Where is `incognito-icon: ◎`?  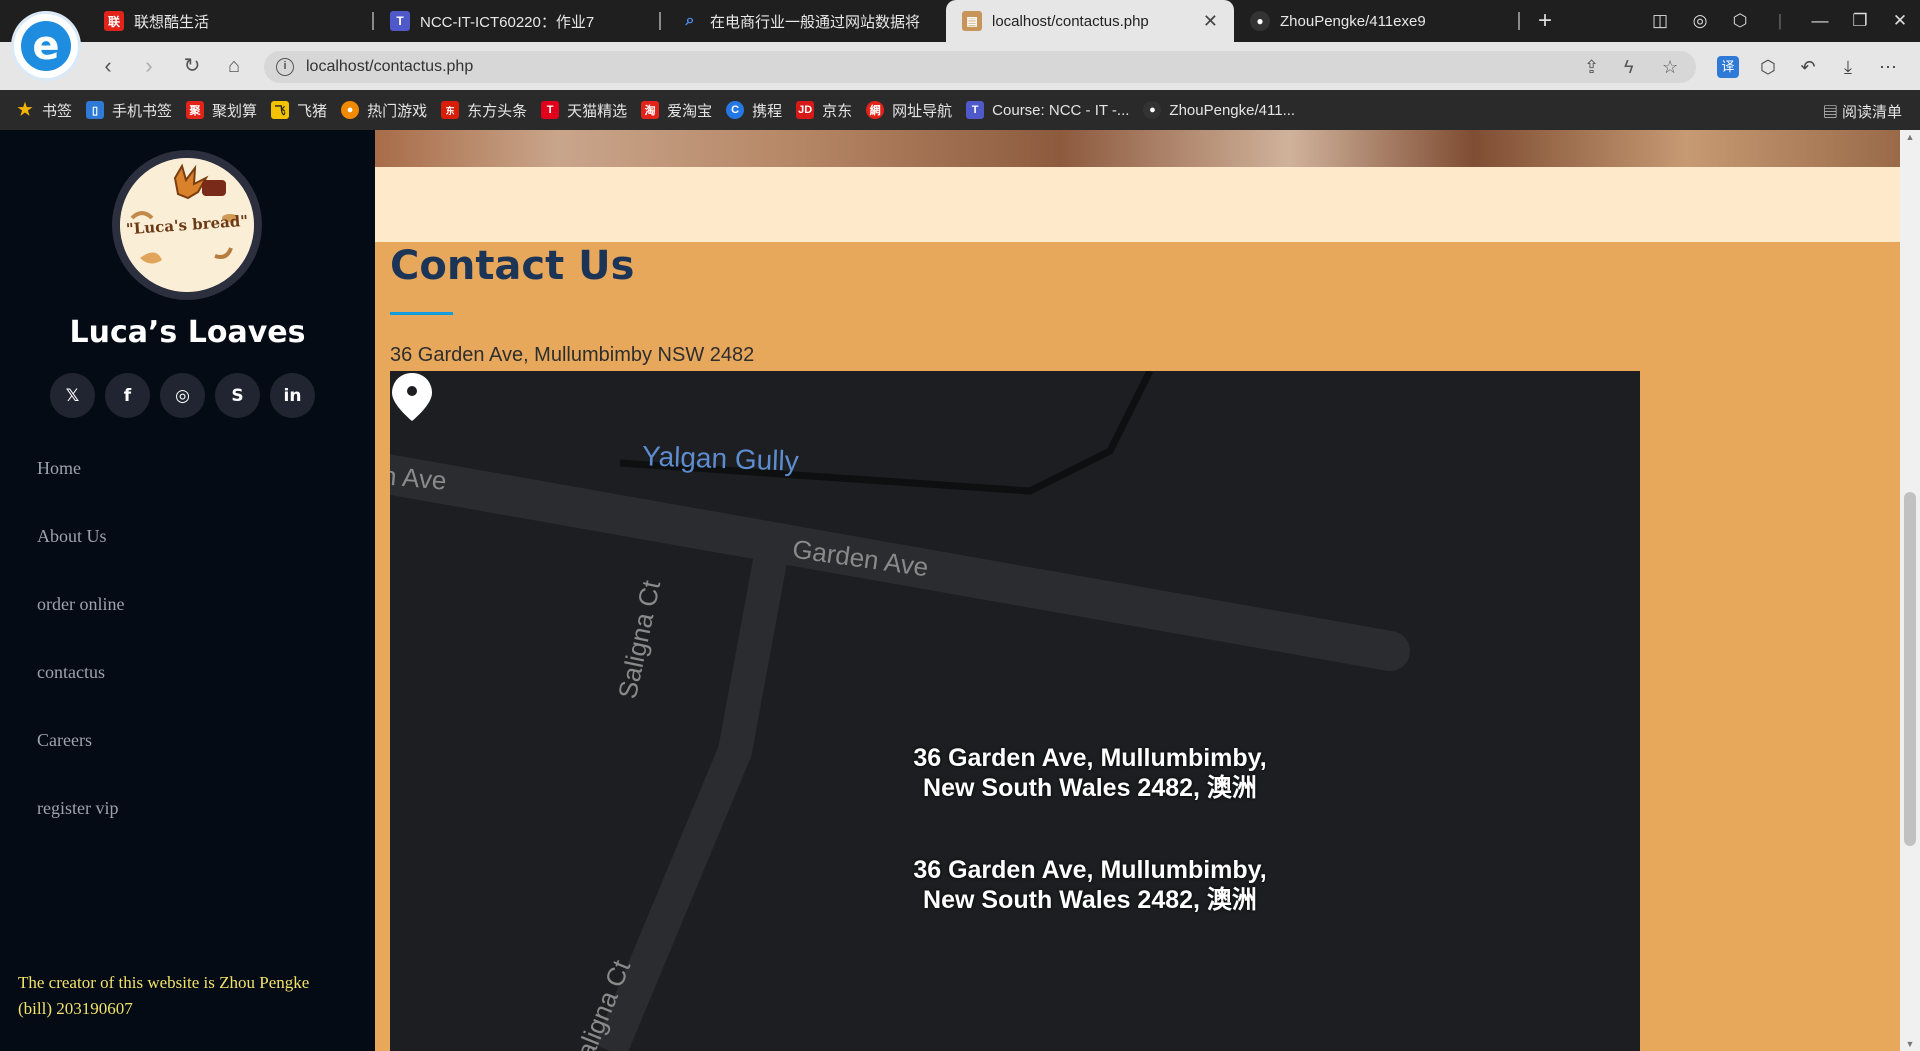
incognito-icon: ◎ is located at coordinates (1700, 21).